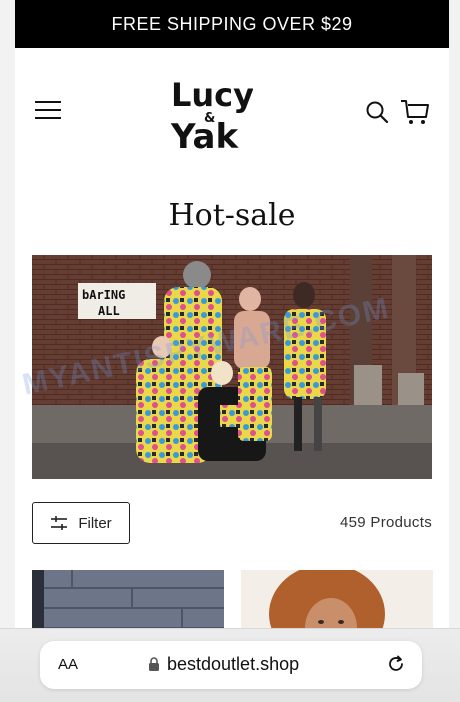  Describe the element at coordinates (103, 295) in the screenshot. I see `hero-sign-line1: bArING` at that location.